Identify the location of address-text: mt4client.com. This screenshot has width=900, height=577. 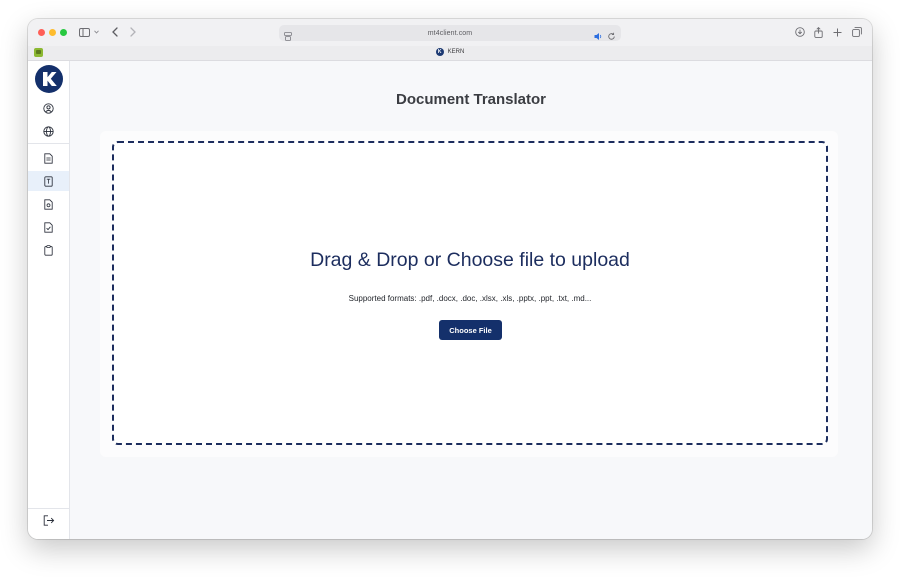
(450, 33).